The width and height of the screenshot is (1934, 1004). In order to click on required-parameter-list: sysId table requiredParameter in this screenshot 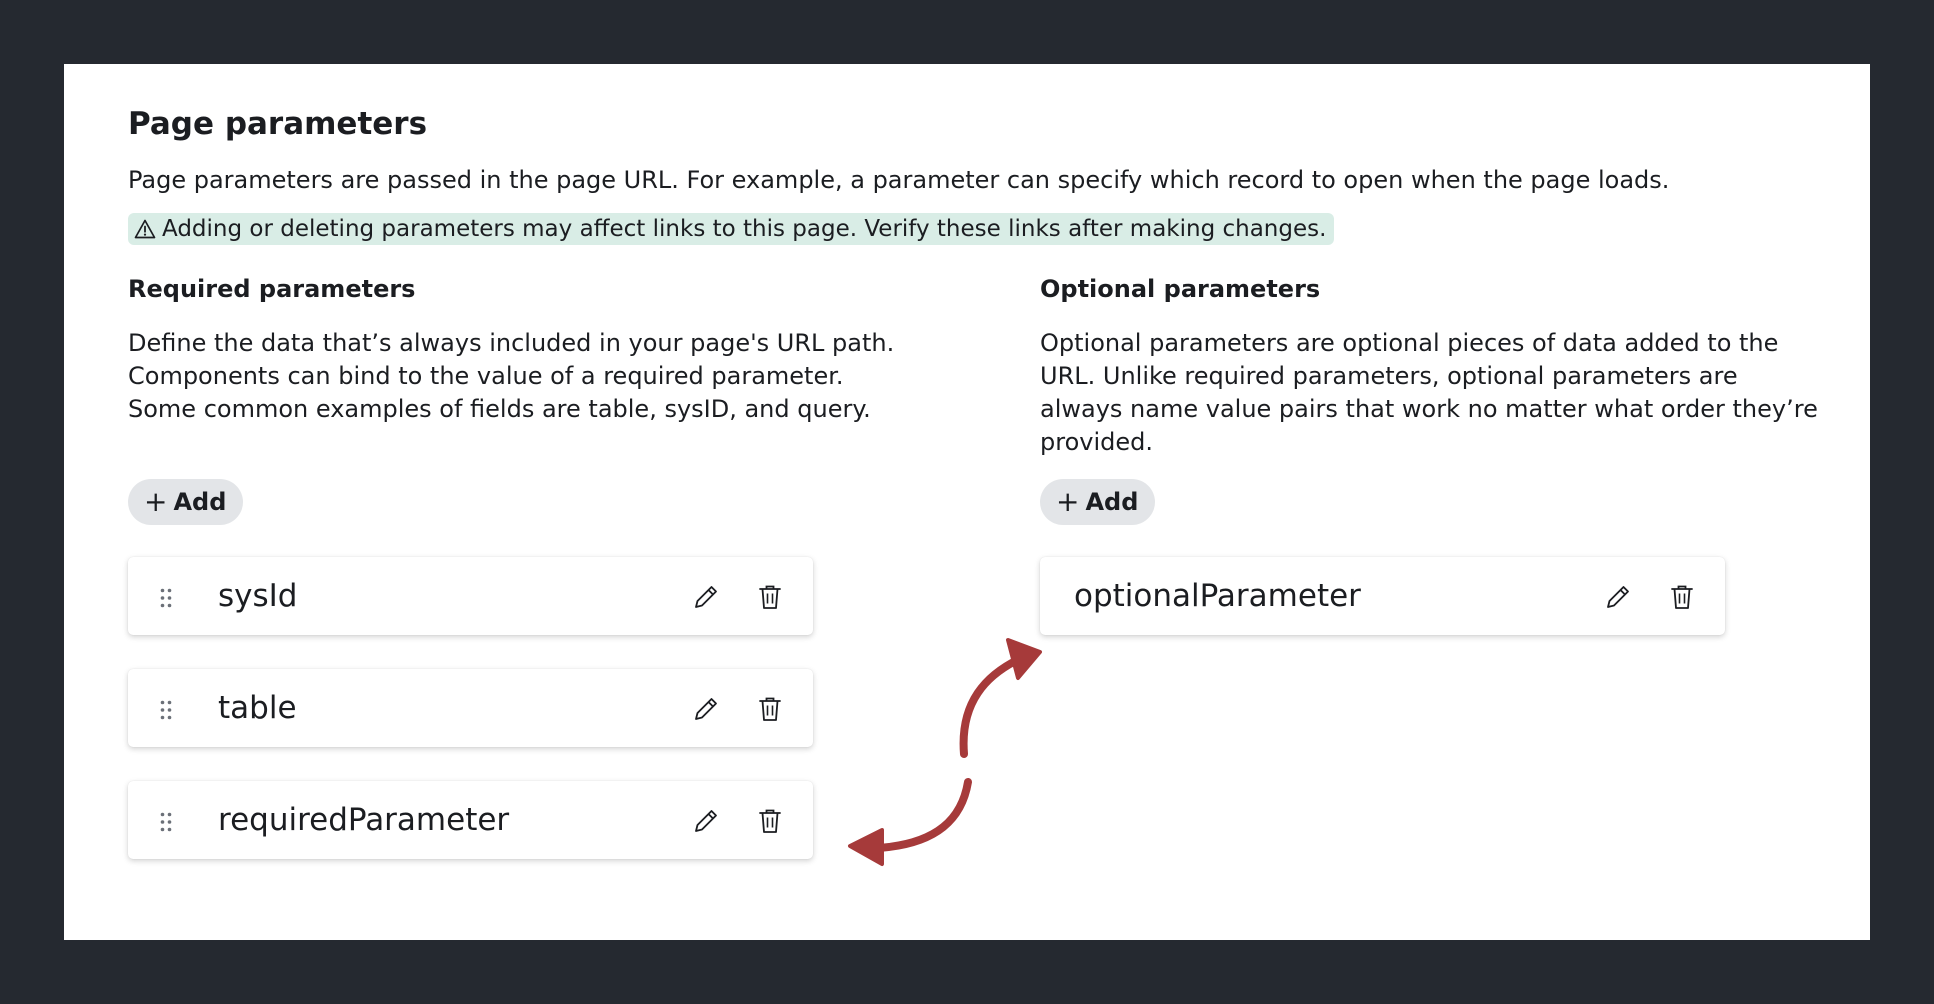, I will do `click(518, 708)`.